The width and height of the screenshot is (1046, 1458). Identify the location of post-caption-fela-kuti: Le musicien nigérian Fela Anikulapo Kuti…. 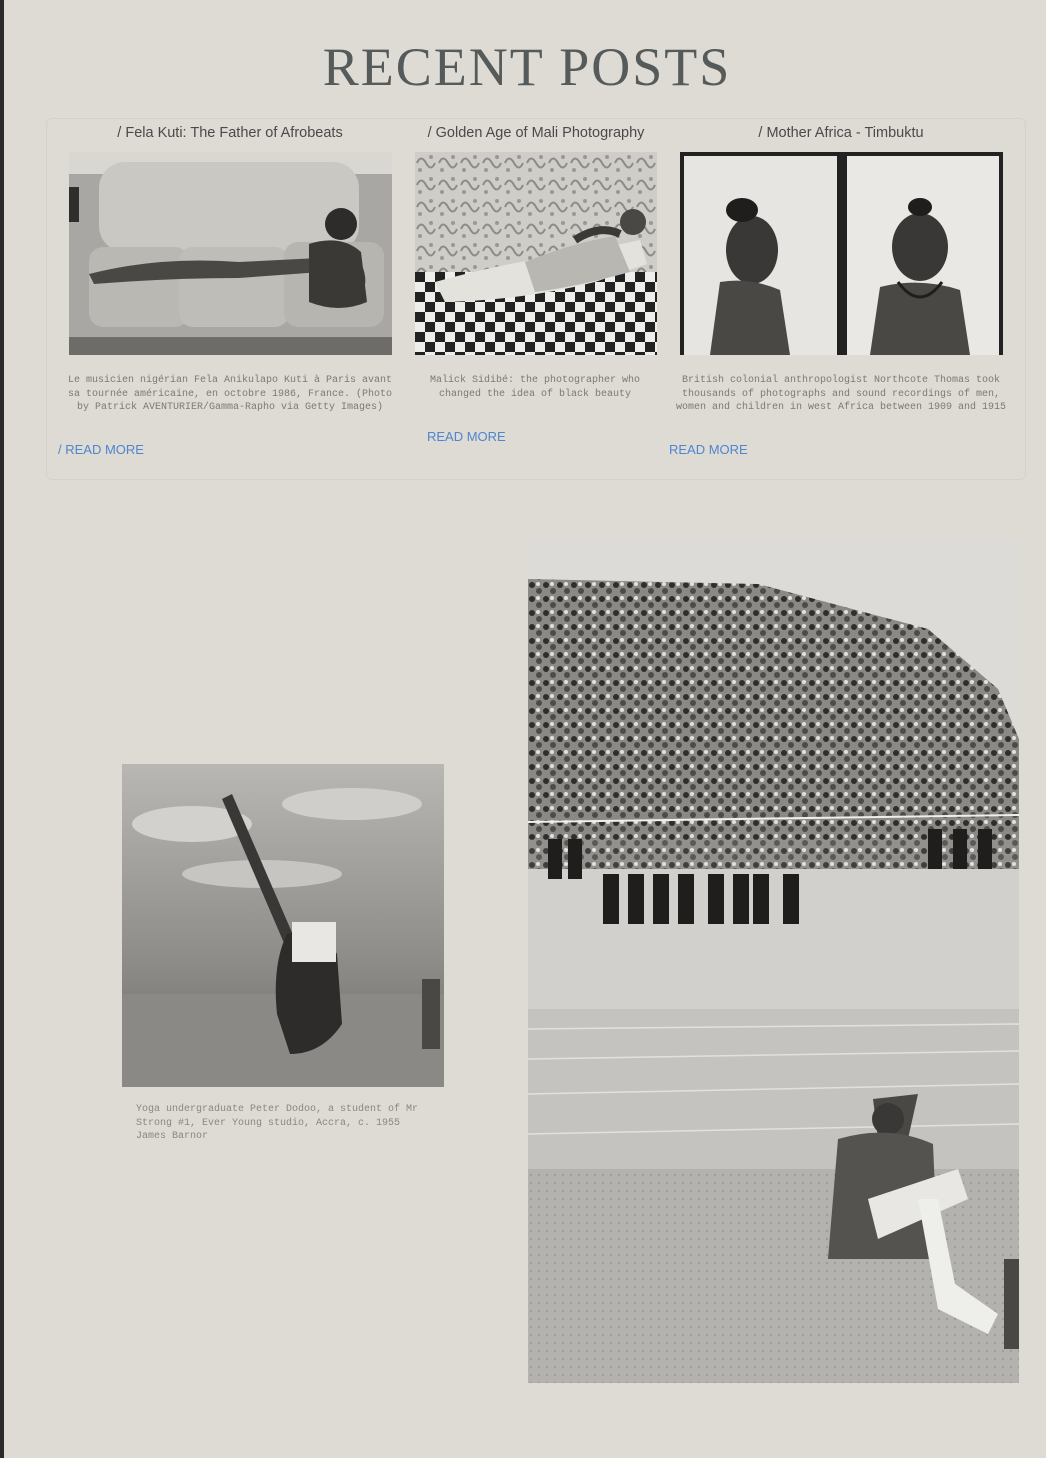
(230, 394).